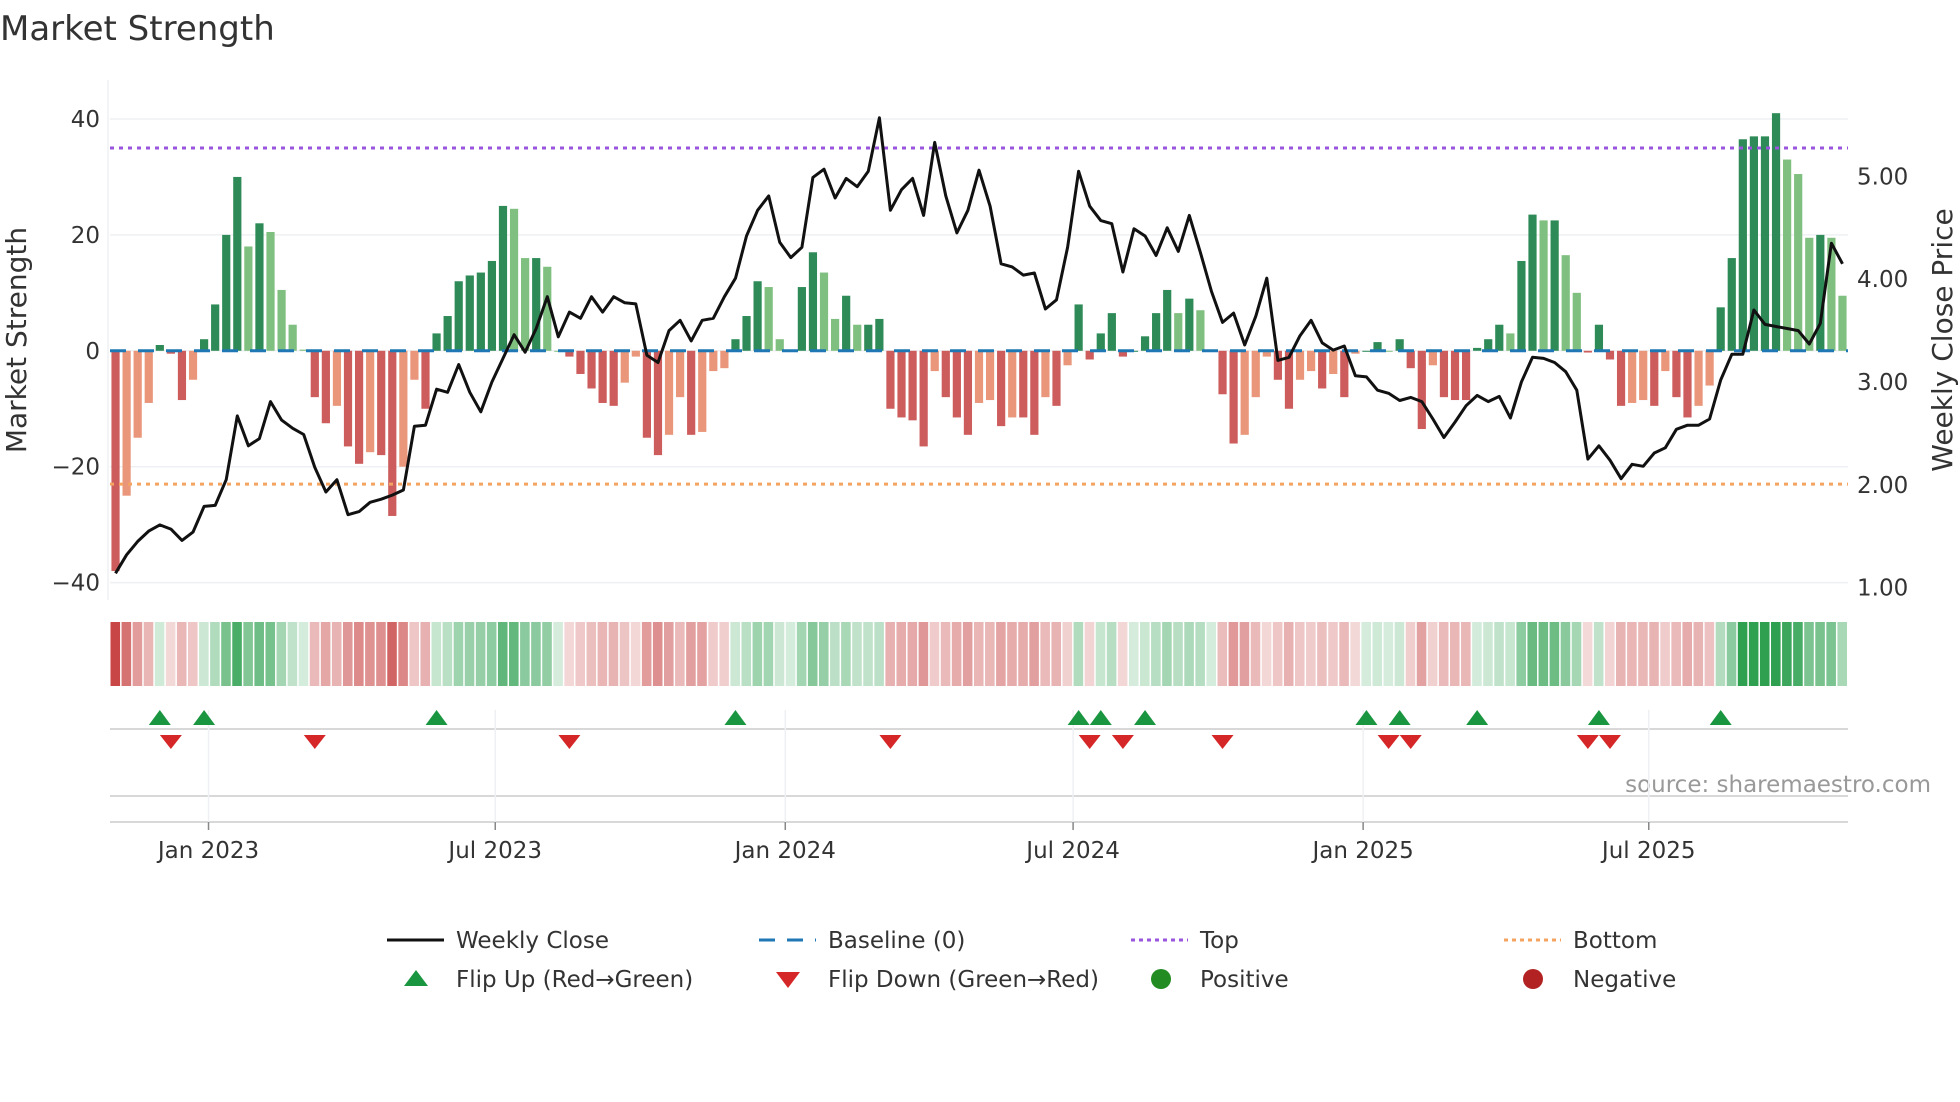  I want to click on y2-tick-label: 4.00, so click(1882, 280).